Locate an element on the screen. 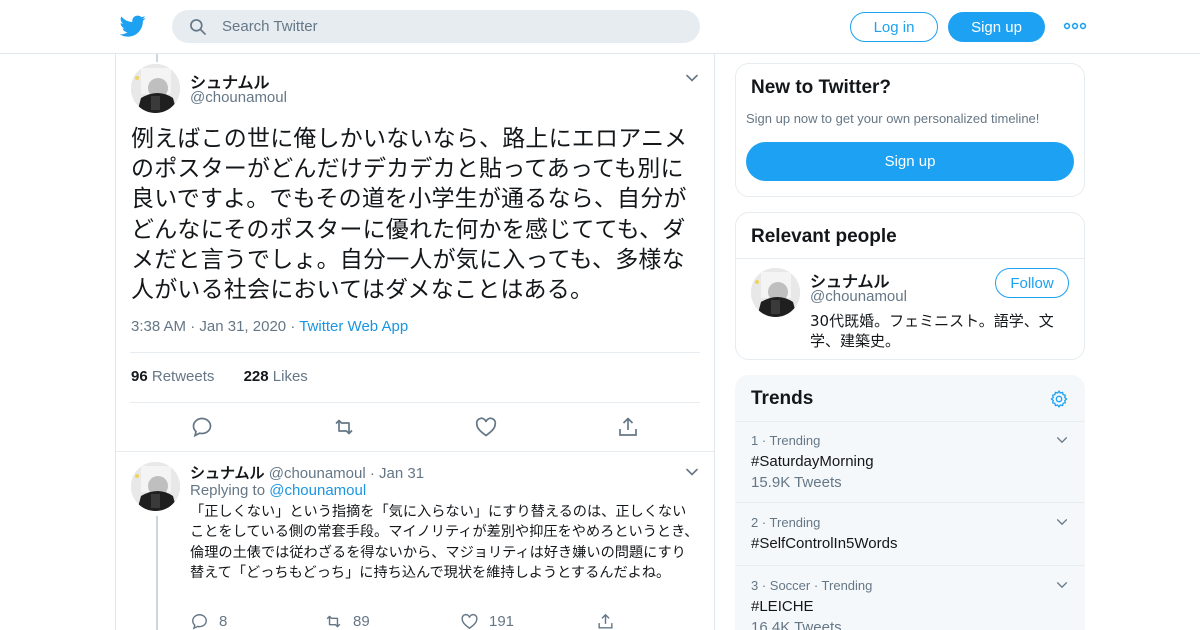 The image size is (1200, 630). card-title: New to Twitter? is located at coordinates (821, 87).